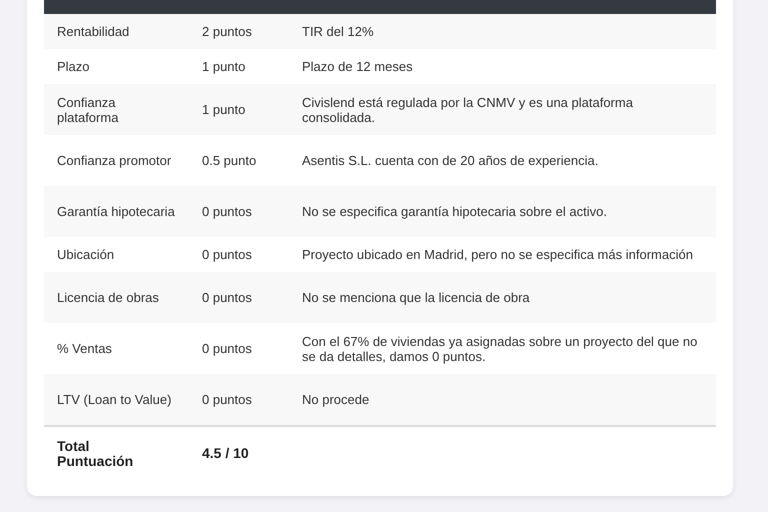 Image resolution: width=768 pixels, height=512 pixels. Describe the element at coordinates (499, 349) in the screenshot. I see `table-cell-text: Con el 67% de viviendas ya asignadas sobre un proyecto del que no se da detalles, damos 0 puntos.` at that location.